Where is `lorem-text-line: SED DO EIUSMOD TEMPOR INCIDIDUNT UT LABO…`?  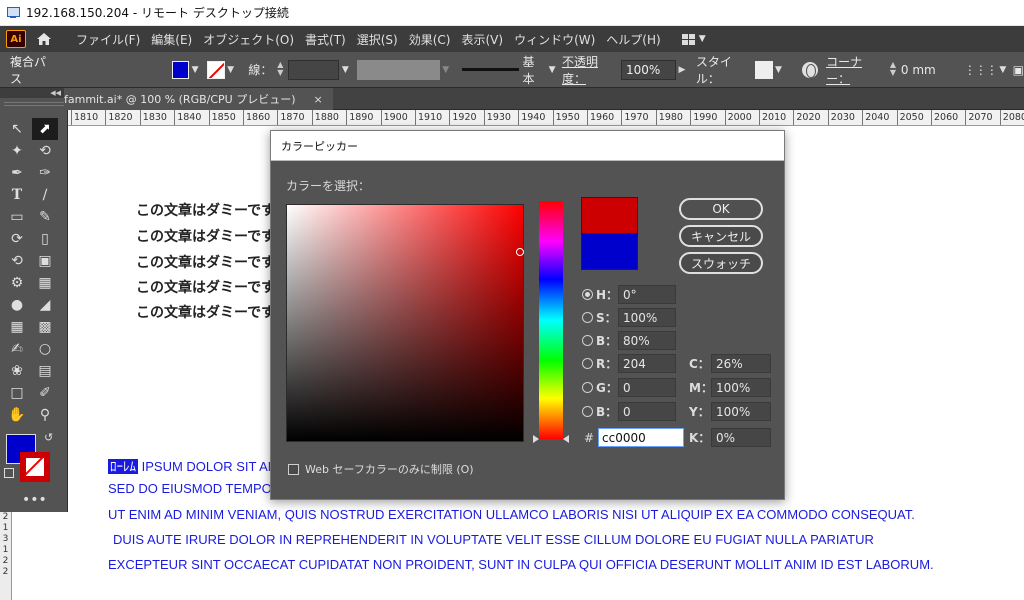
lorem-text-line: SED DO EIUSMOD TEMPOR INCIDIDUNT UT LABO… is located at coordinates (189, 488).